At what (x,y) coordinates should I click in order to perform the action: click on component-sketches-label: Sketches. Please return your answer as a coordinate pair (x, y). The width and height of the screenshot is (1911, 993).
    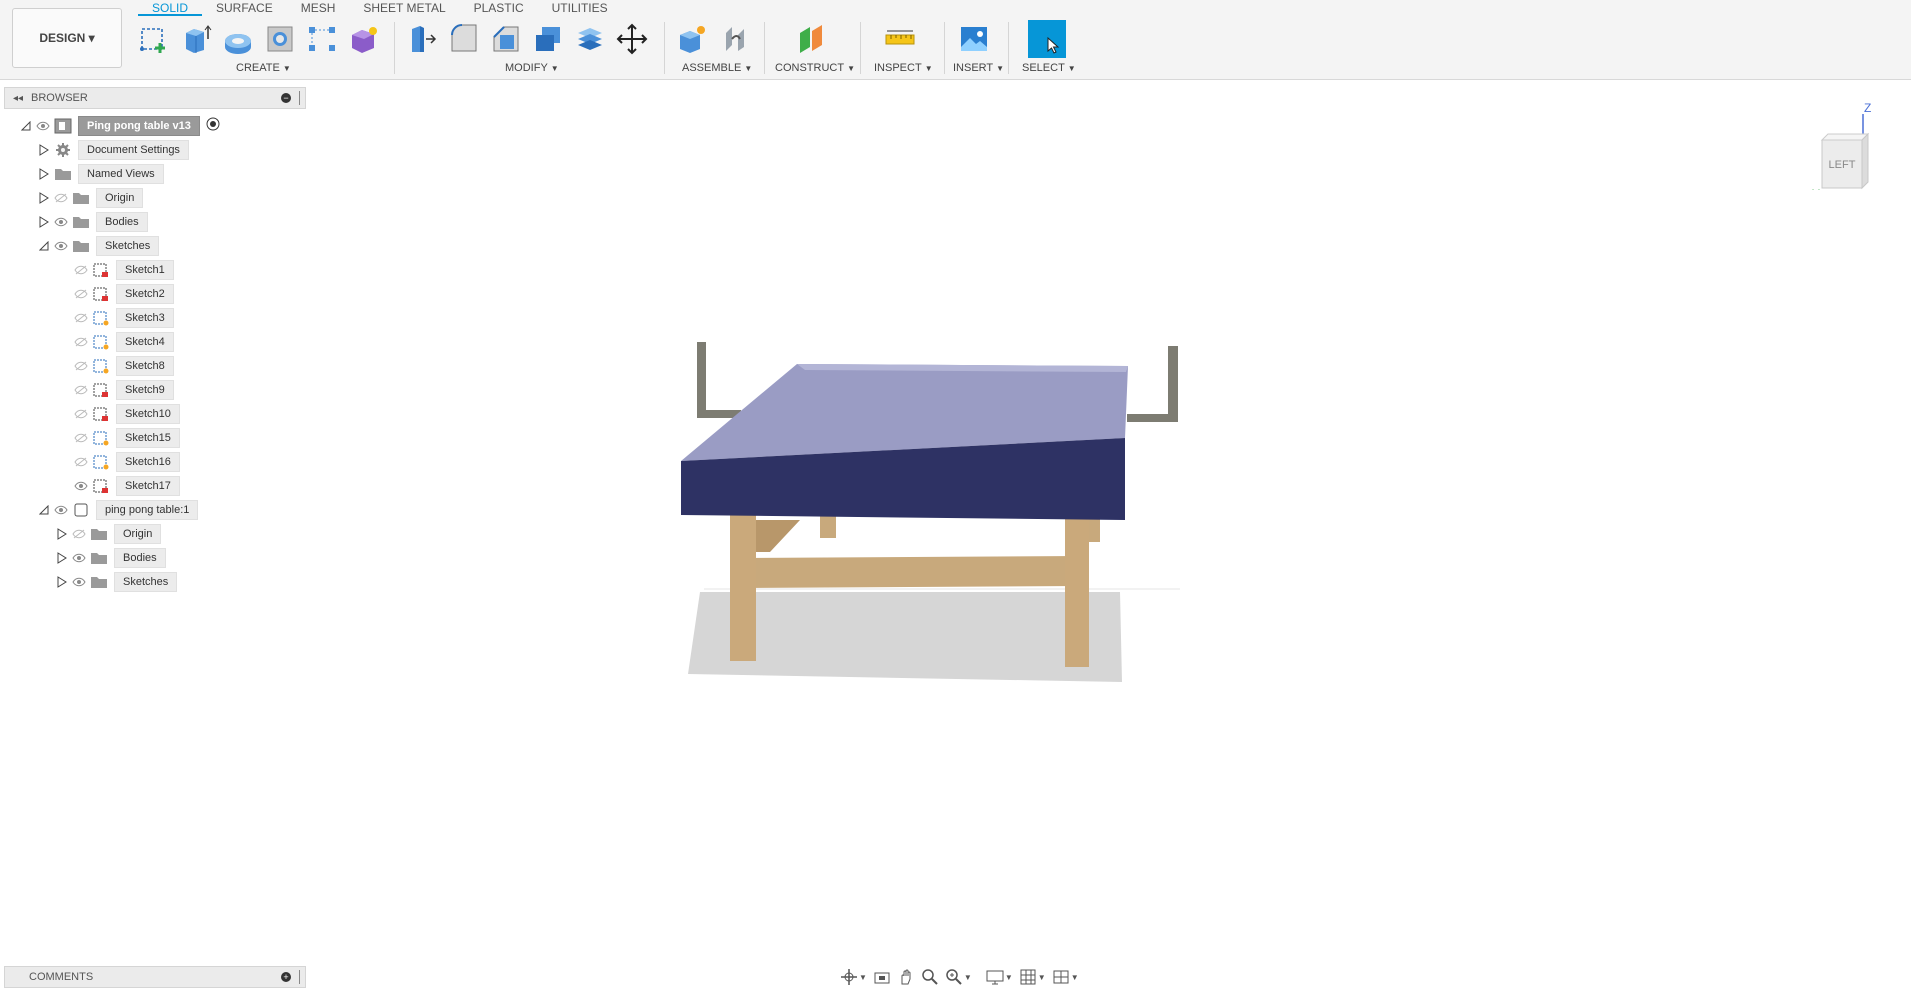
    Looking at the image, I should click on (146, 582).